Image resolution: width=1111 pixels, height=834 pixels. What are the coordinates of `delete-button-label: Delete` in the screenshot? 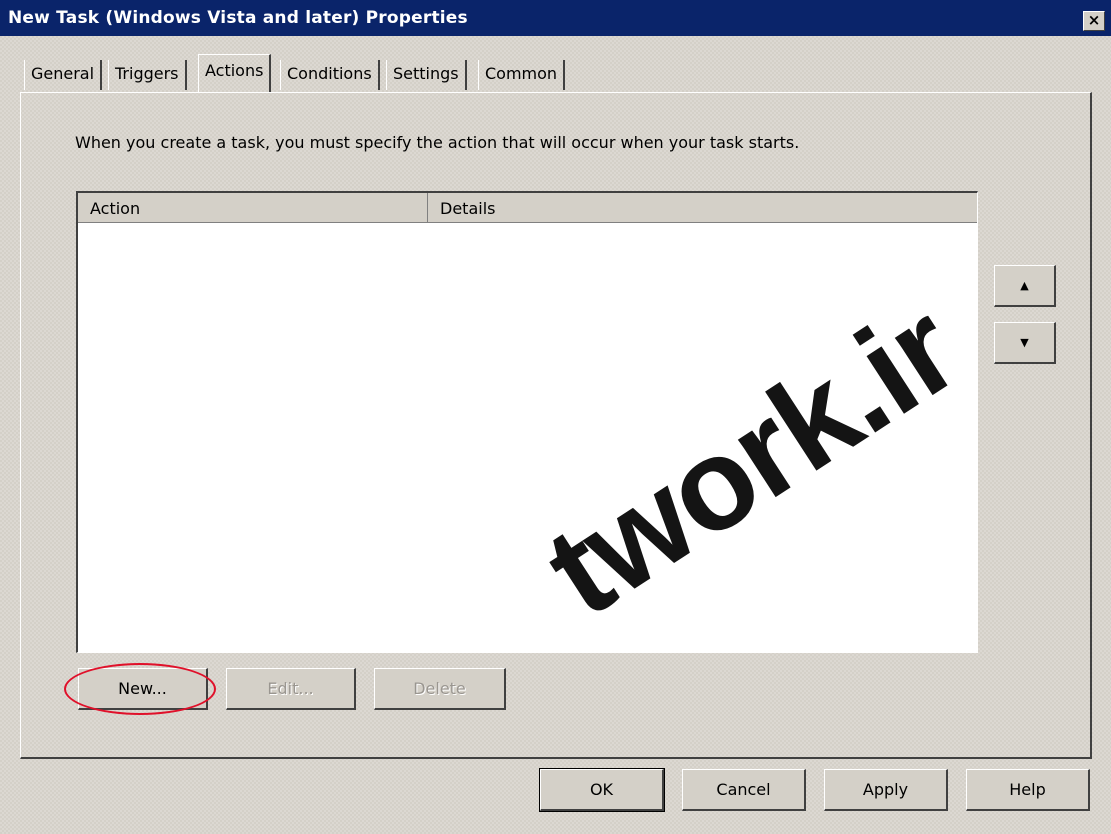 It's located at (439, 688).